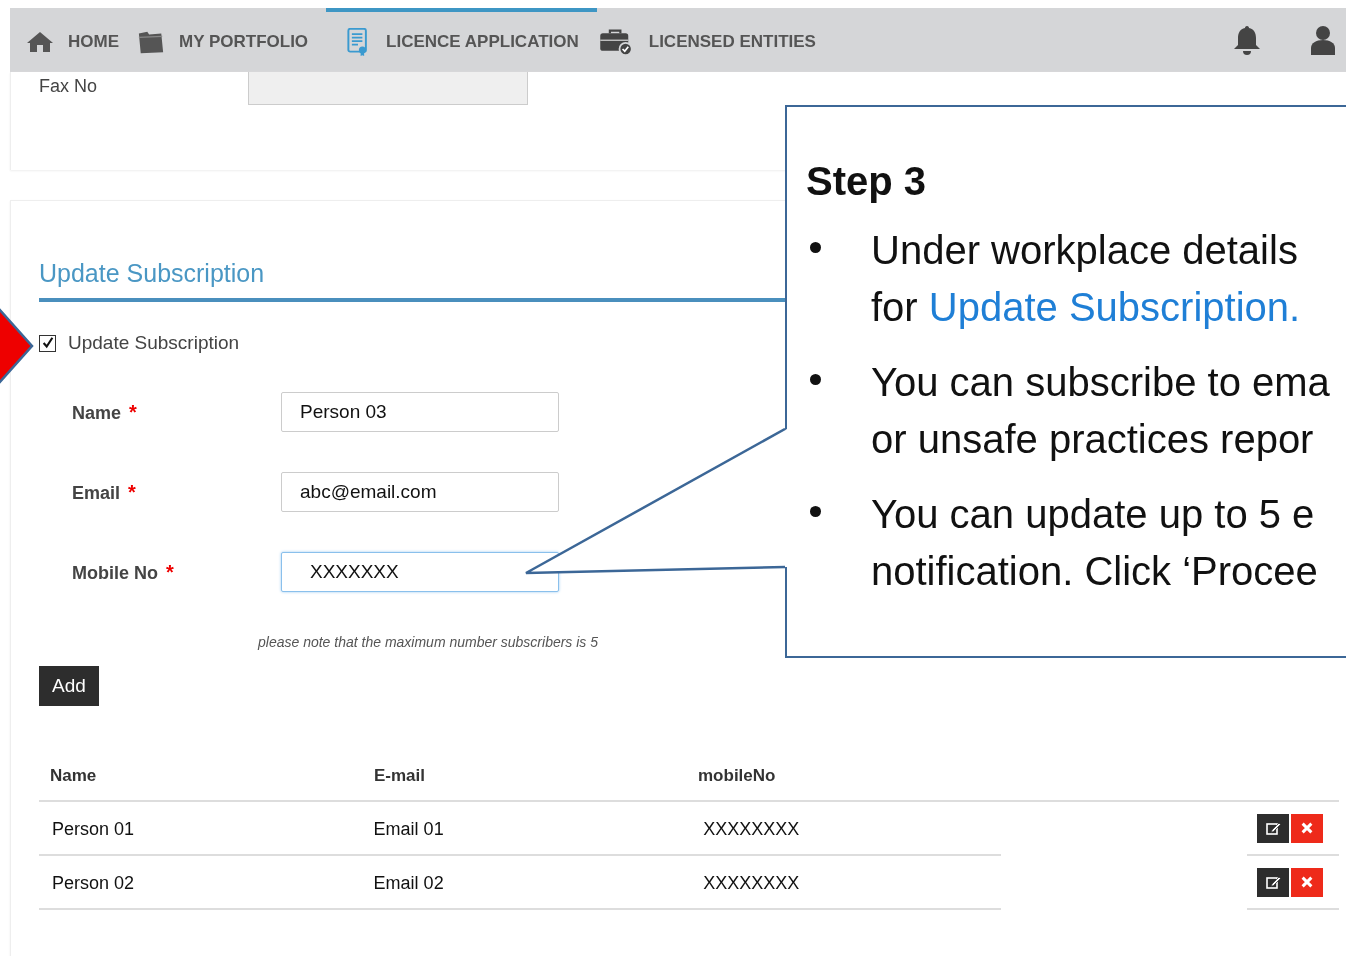  I want to click on nav-tab: LICENSED ENTITIES, so click(715, 40).